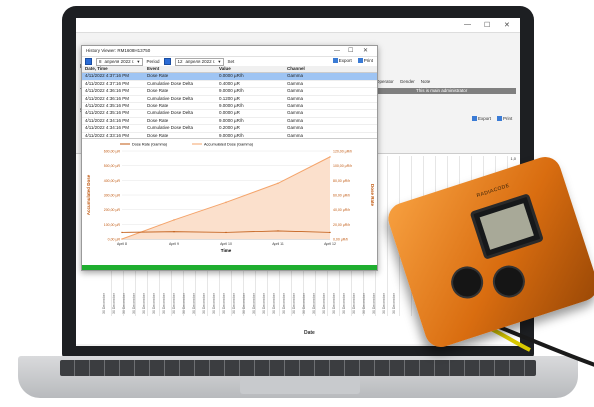  What do you see at coordinates (226, 197) in the screenshot?
I see `accumulated-dose-area` at bounding box center [226, 197].